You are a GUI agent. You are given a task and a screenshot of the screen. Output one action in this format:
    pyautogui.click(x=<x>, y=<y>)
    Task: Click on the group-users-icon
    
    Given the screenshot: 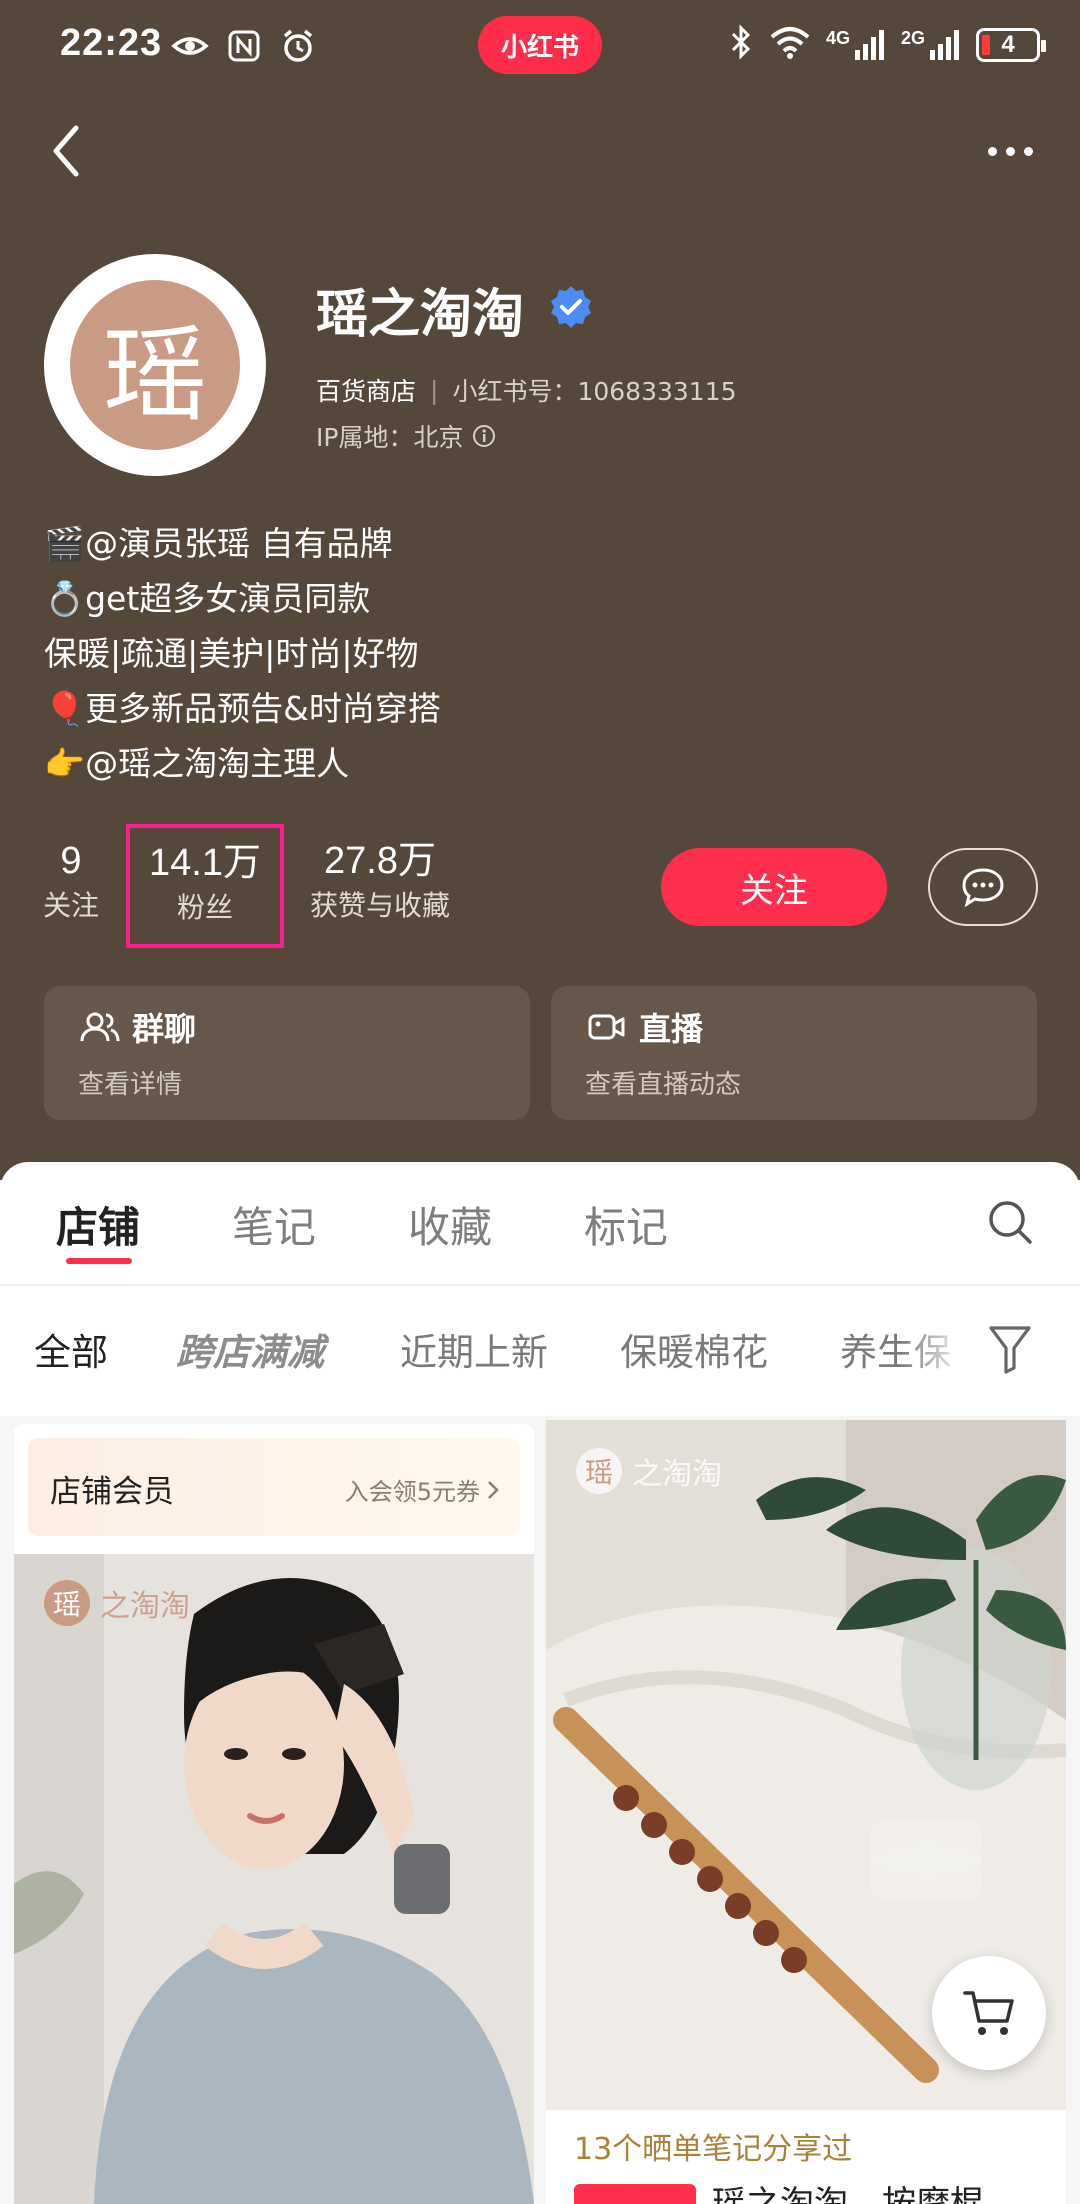 What is the action you would take?
    pyautogui.click(x=100, y=1027)
    